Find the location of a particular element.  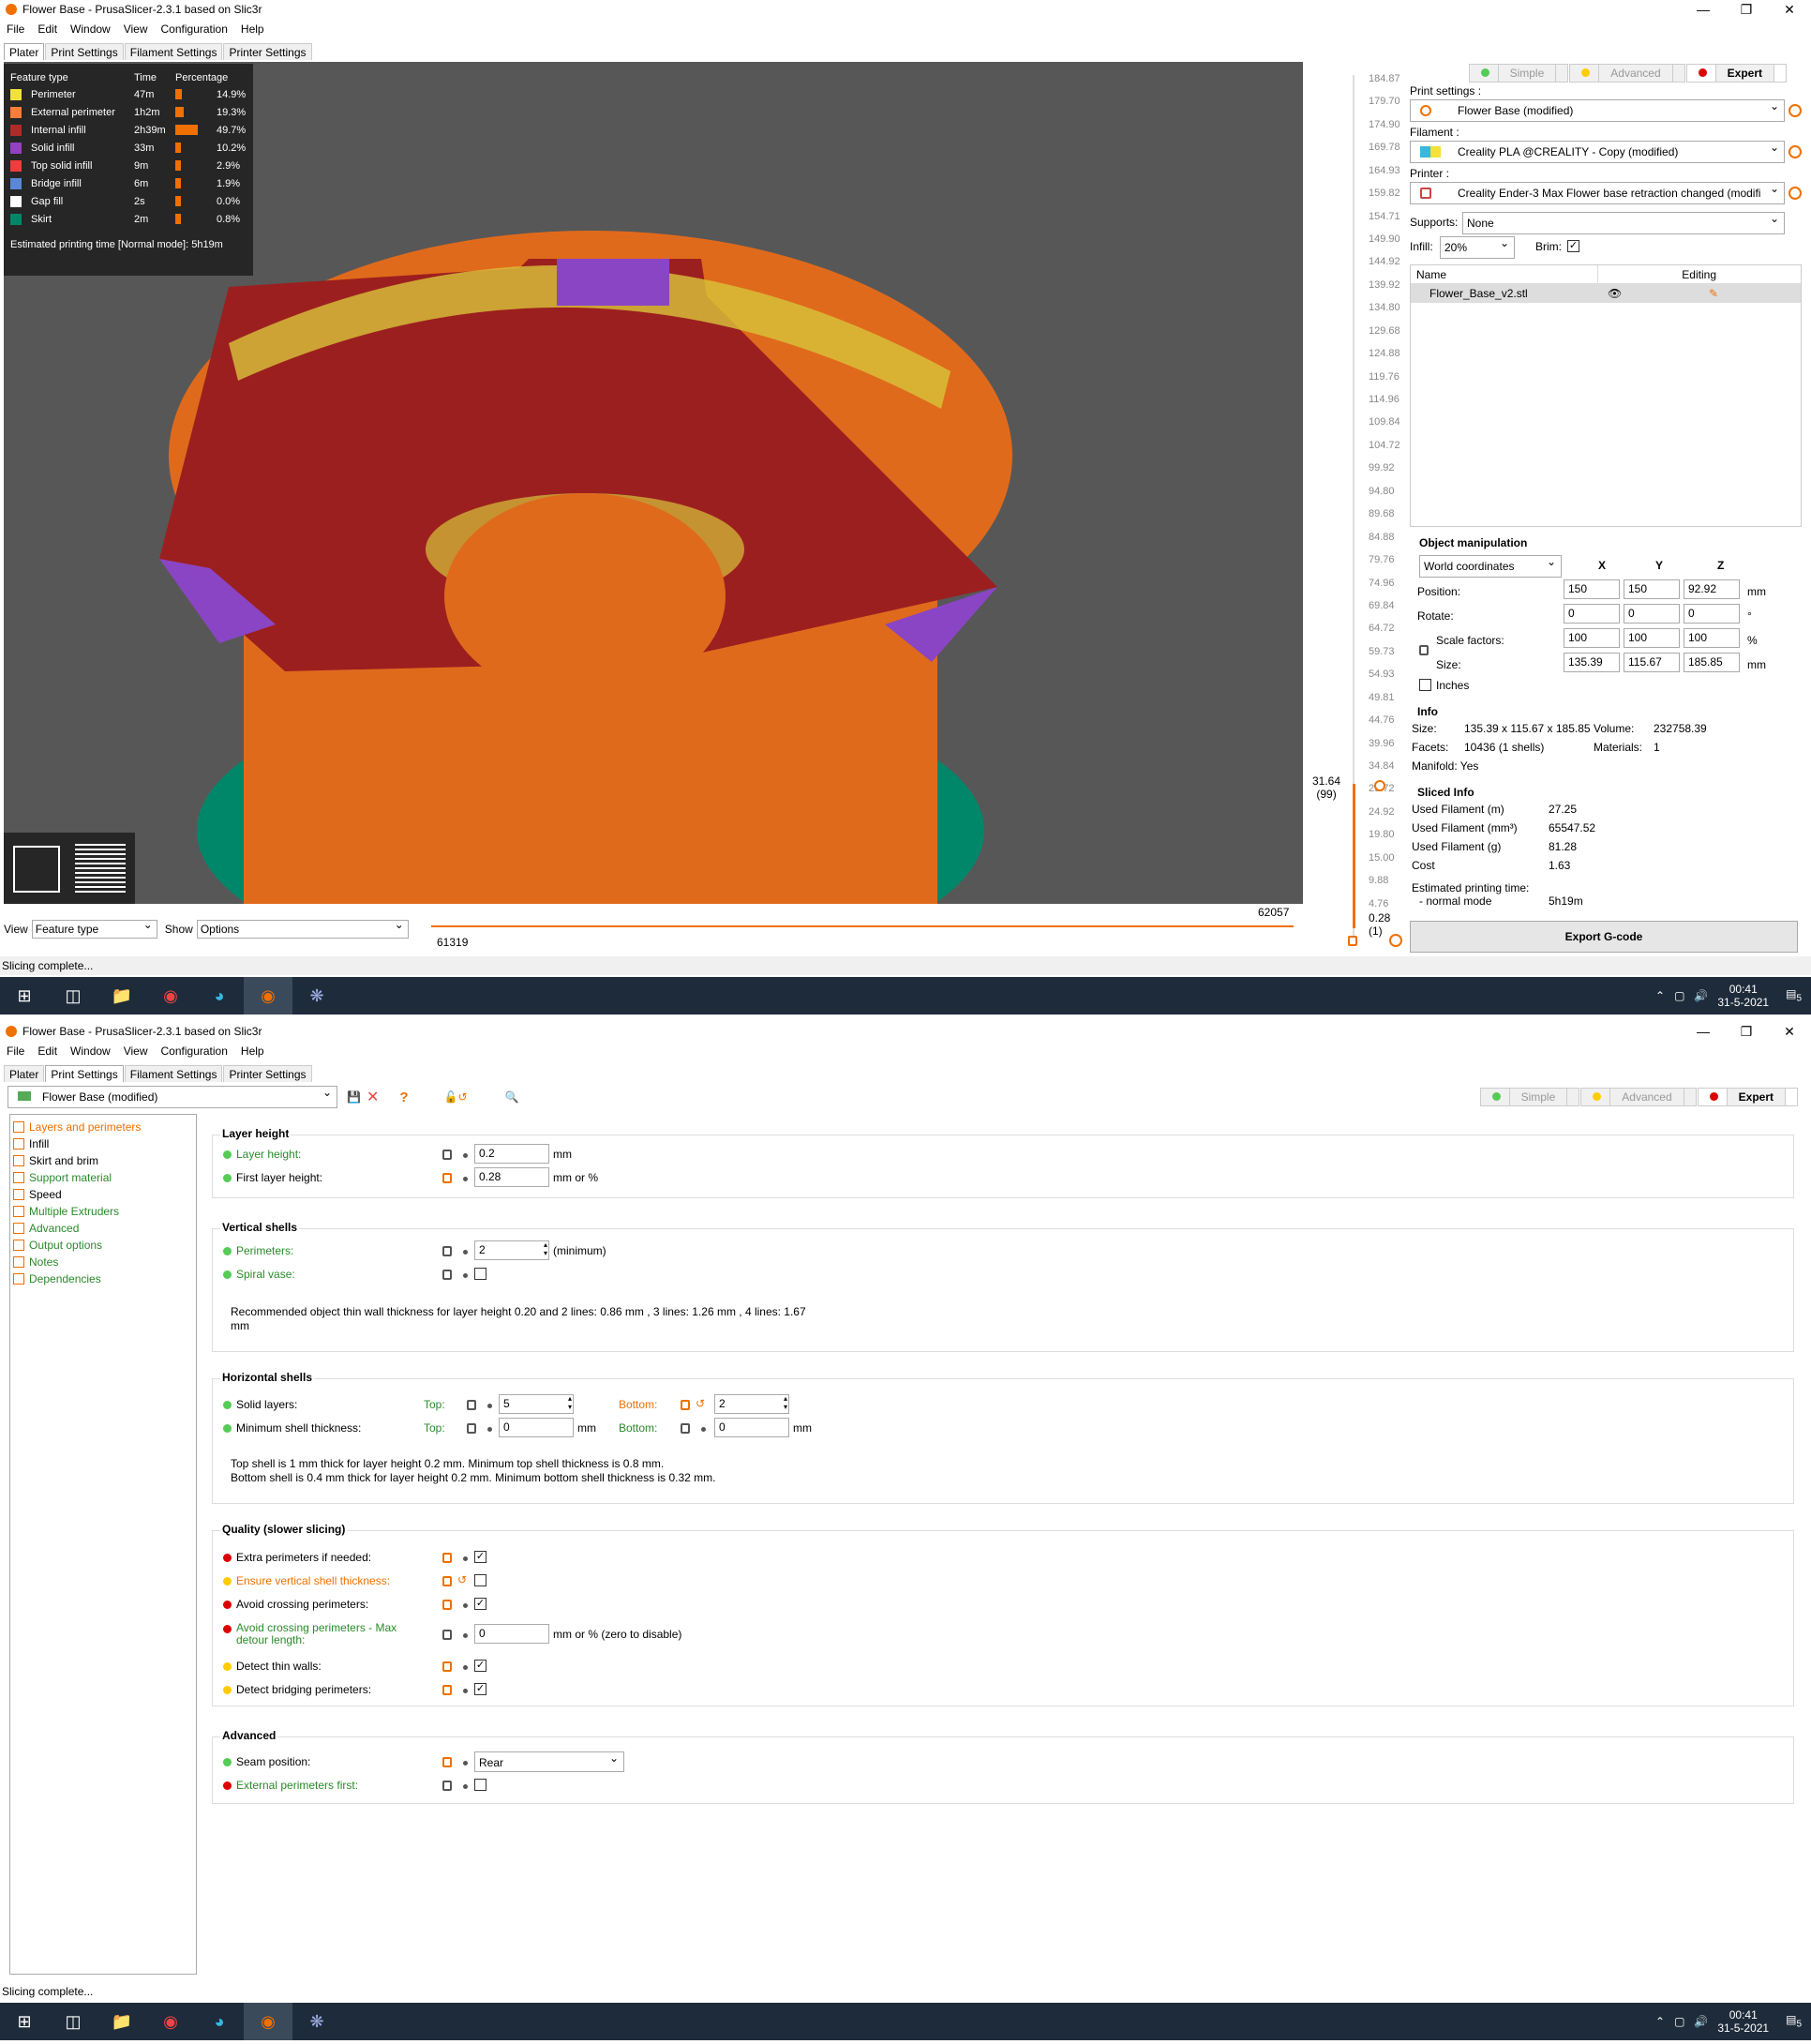

undo-icon: ↺ is located at coordinates (700, 1403).